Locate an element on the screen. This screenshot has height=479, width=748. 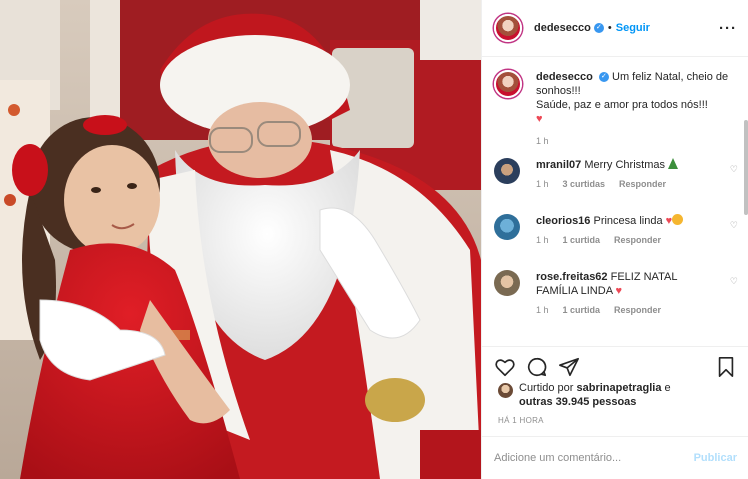
post-timestamp: HÁ 1 HORA is located at coordinates (521, 420).